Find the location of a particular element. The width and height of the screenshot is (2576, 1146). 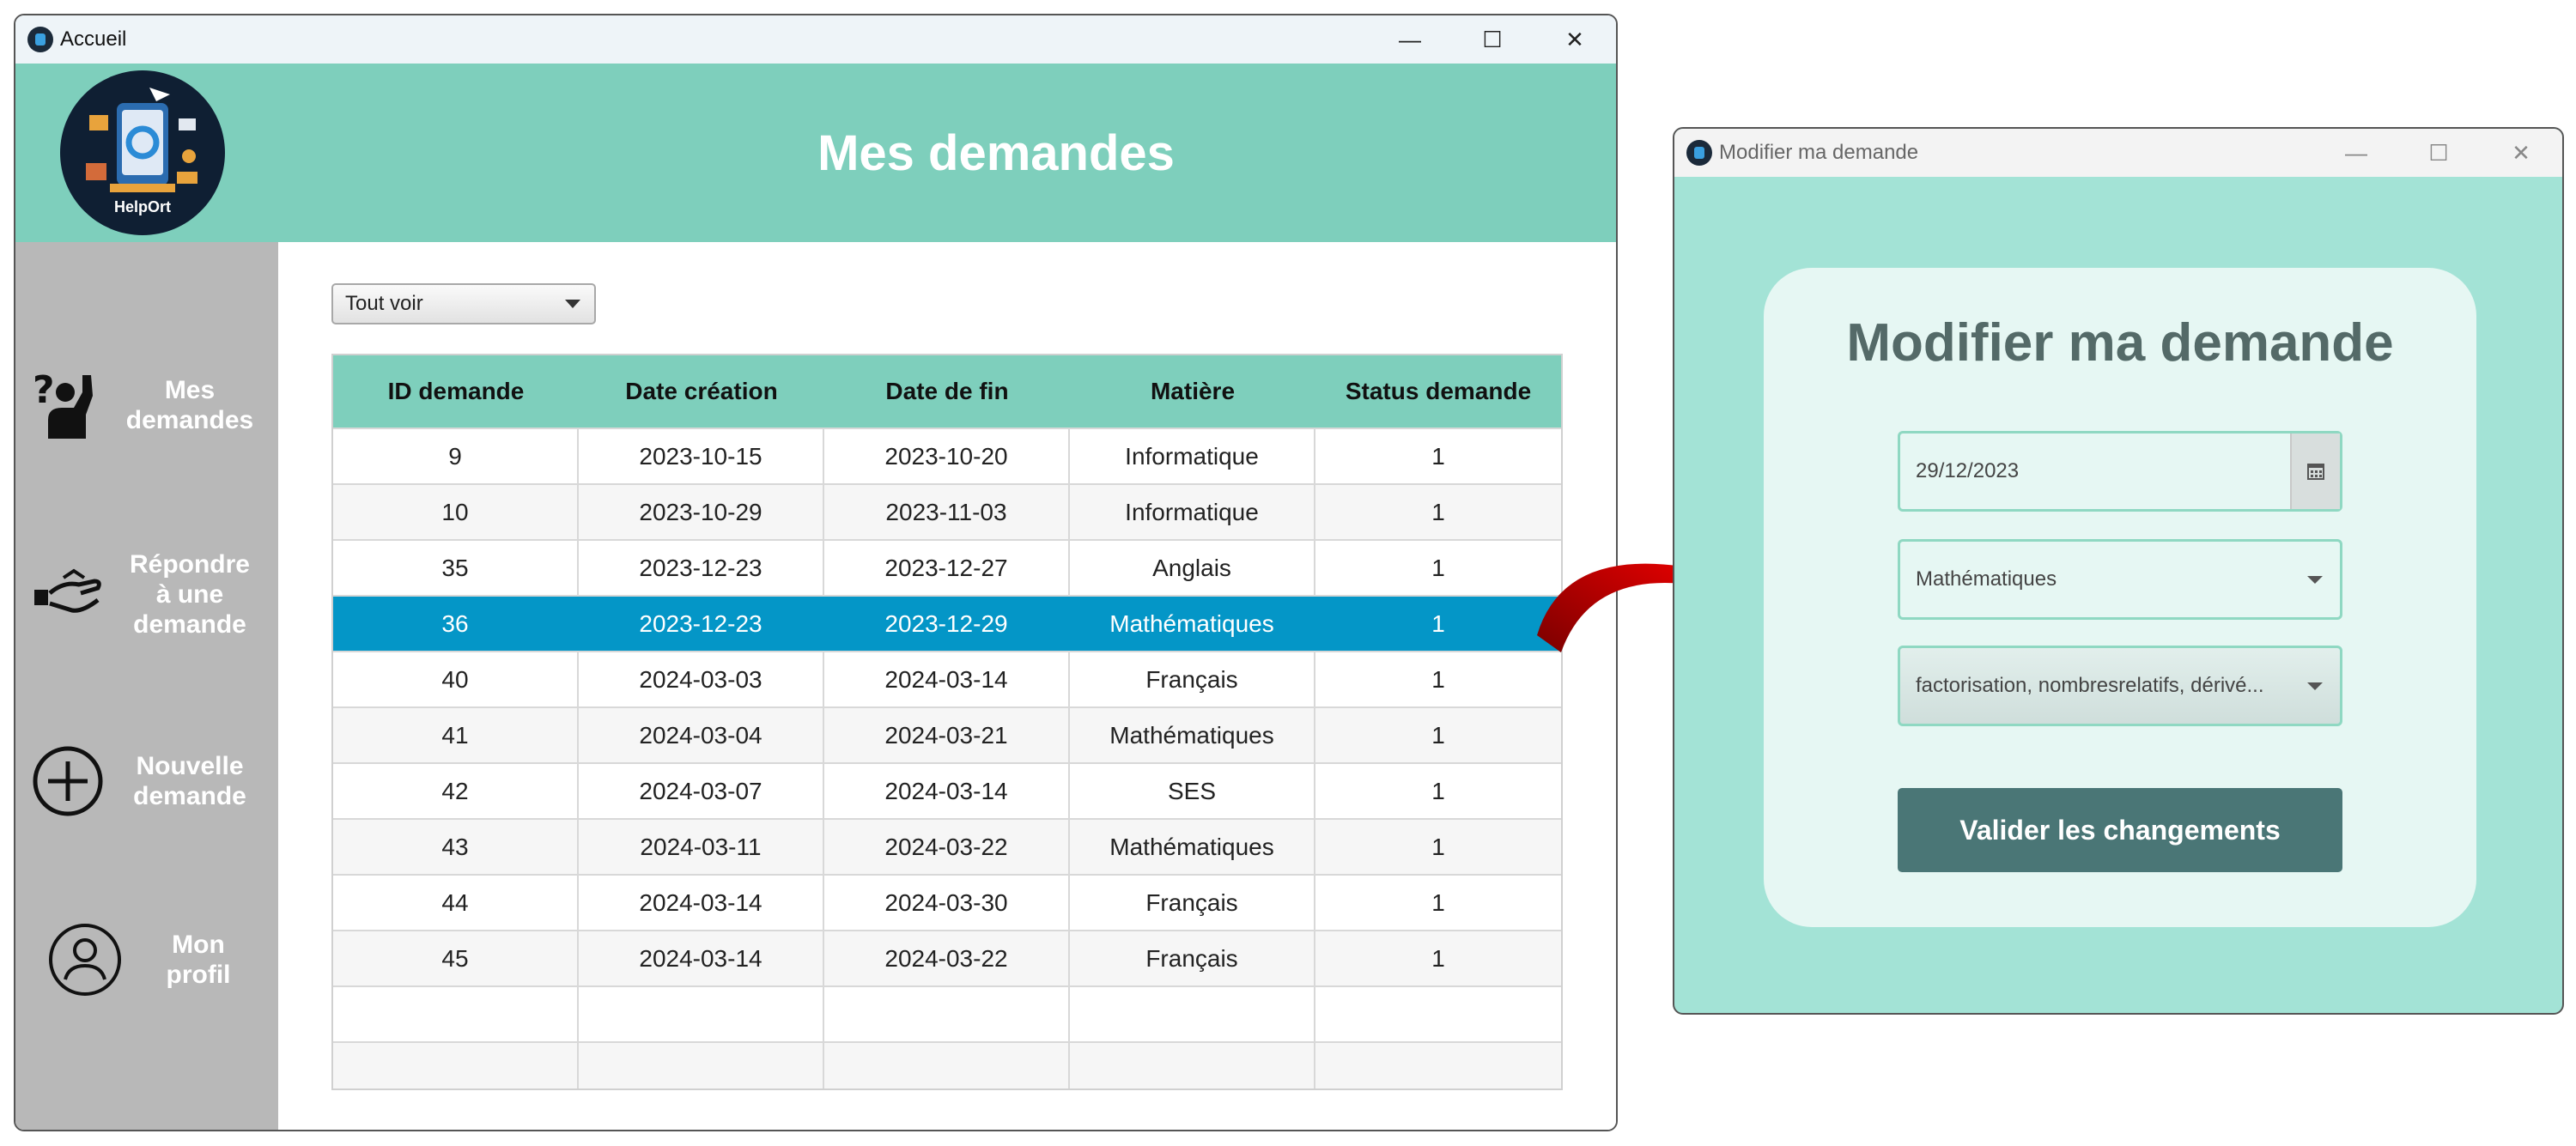

calendar-icon is located at coordinates (2316, 472).